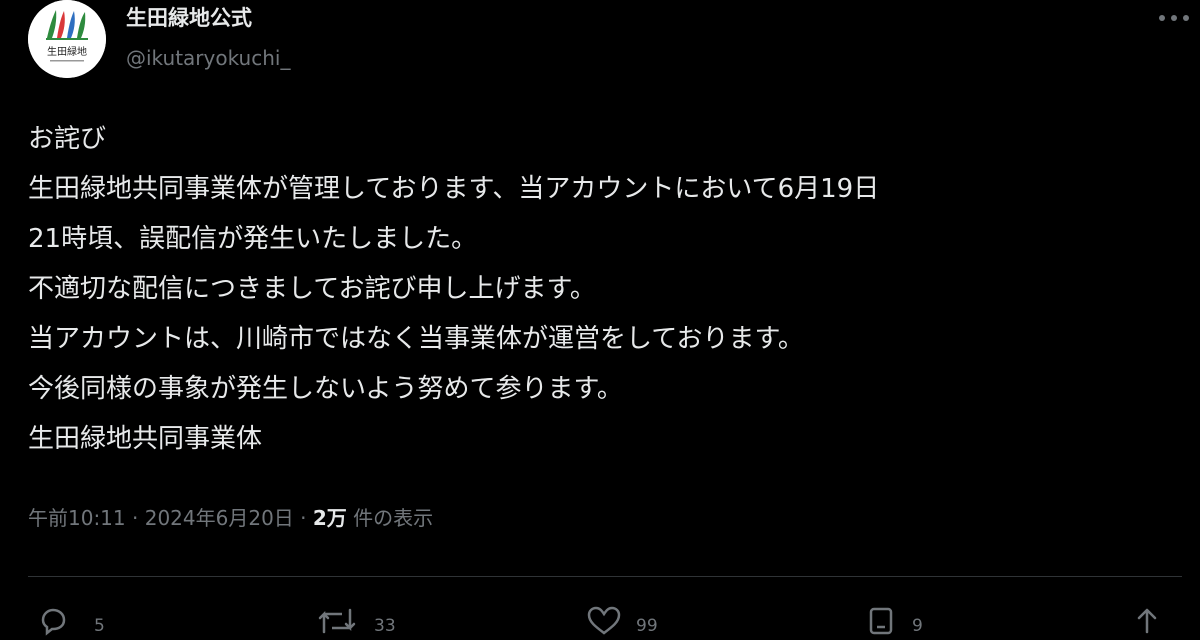 This screenshot has width=1200, height=640. I want to click on more-horizontal-icon, so click(1174, 18).